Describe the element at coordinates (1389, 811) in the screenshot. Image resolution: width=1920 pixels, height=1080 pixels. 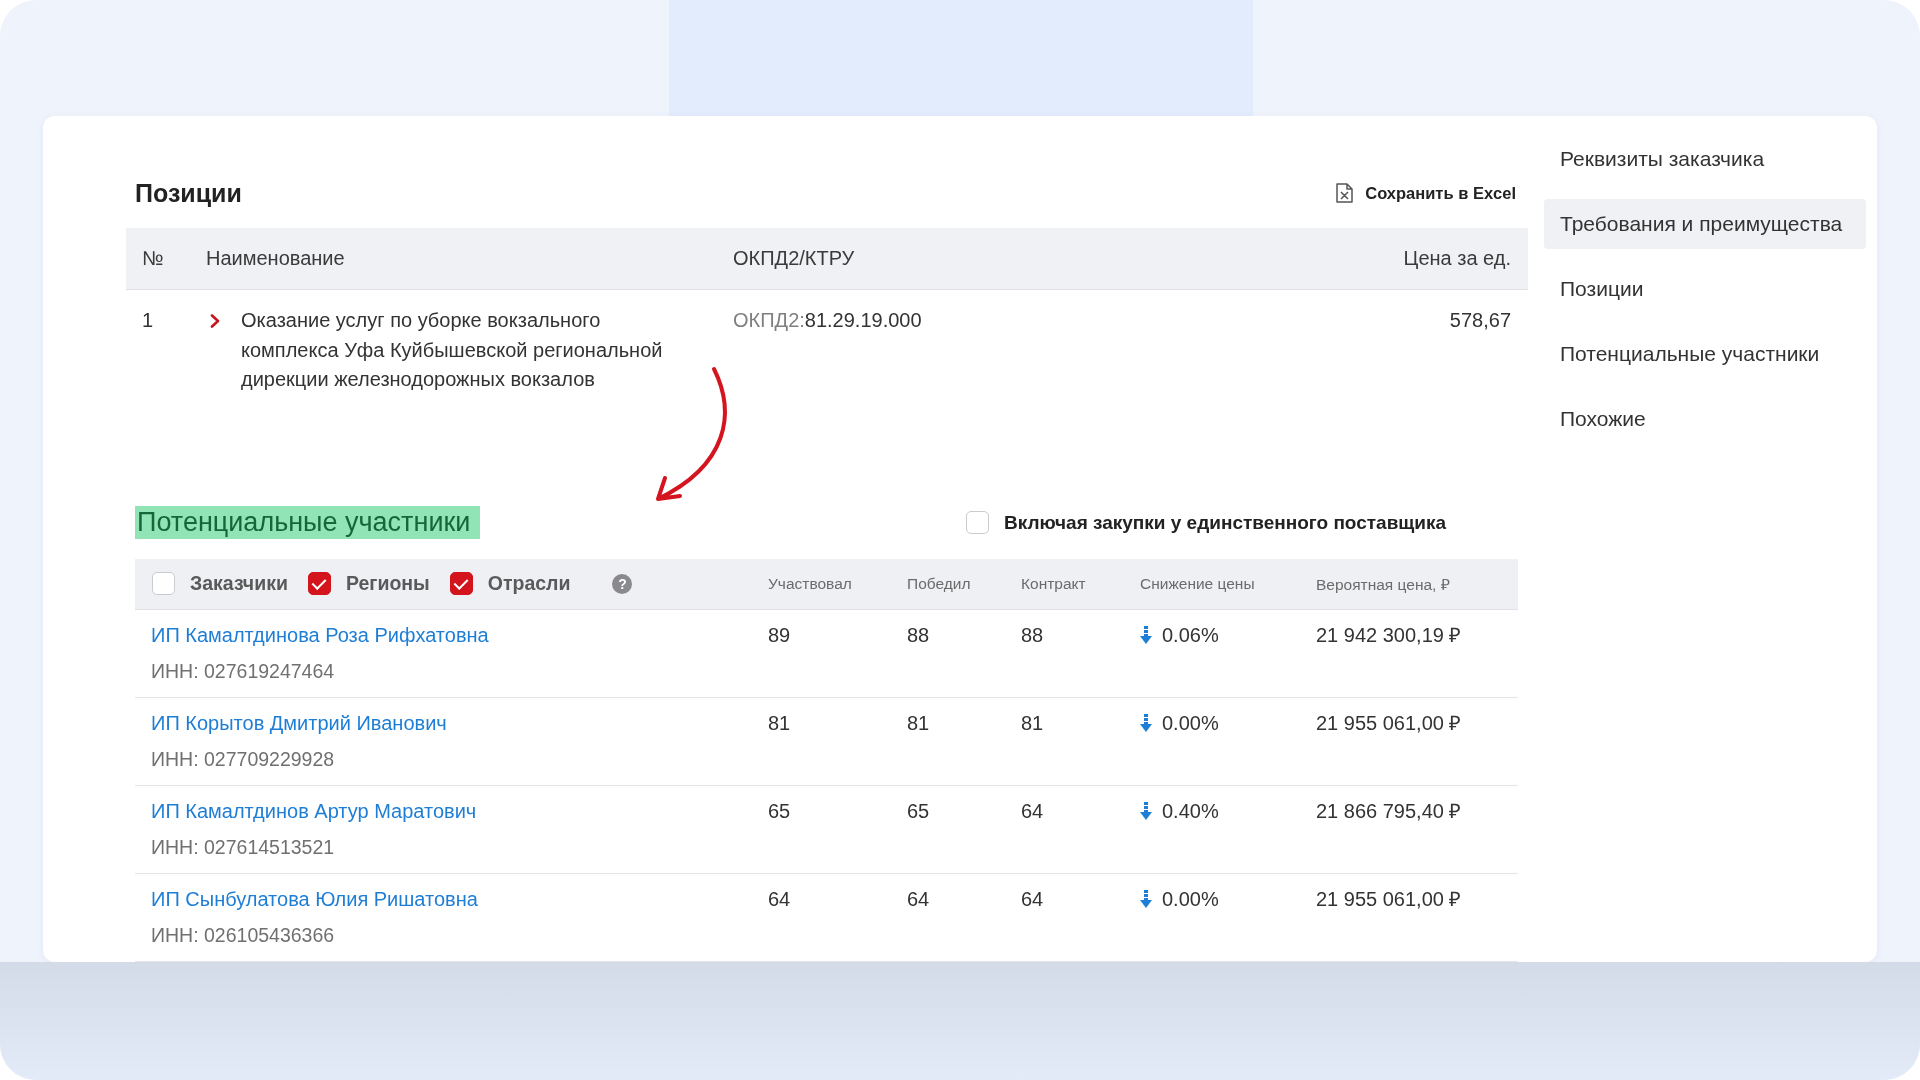
I see `table-cell-text: 21 866 795,40 ₽` at that location.